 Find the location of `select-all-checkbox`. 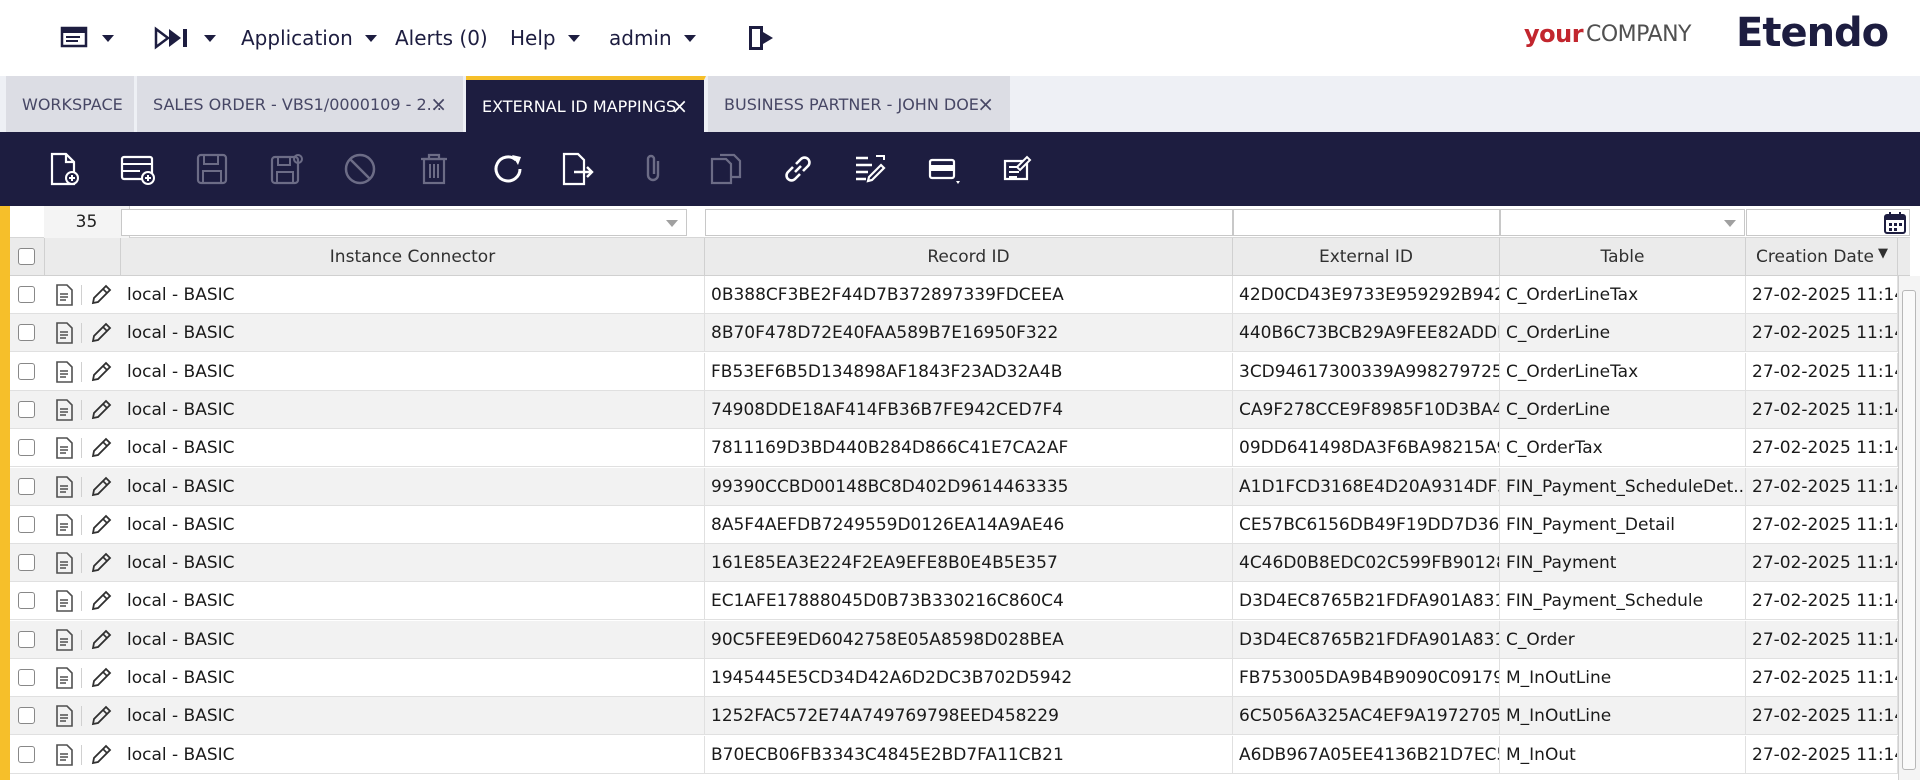

select-all-checkbox is located at coordinates (26, 256).